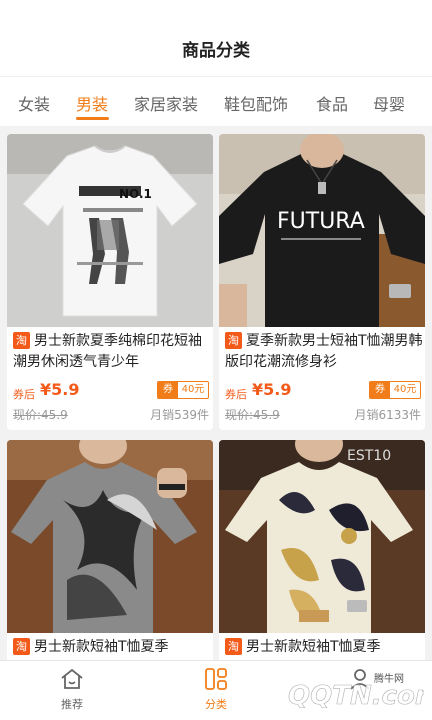 The height and width of the screenshot is (720, 432). What do you see at coordinates (110, 230) in the screenshot?
I see `product-image: NO.1` at bounding box center [110, 230].